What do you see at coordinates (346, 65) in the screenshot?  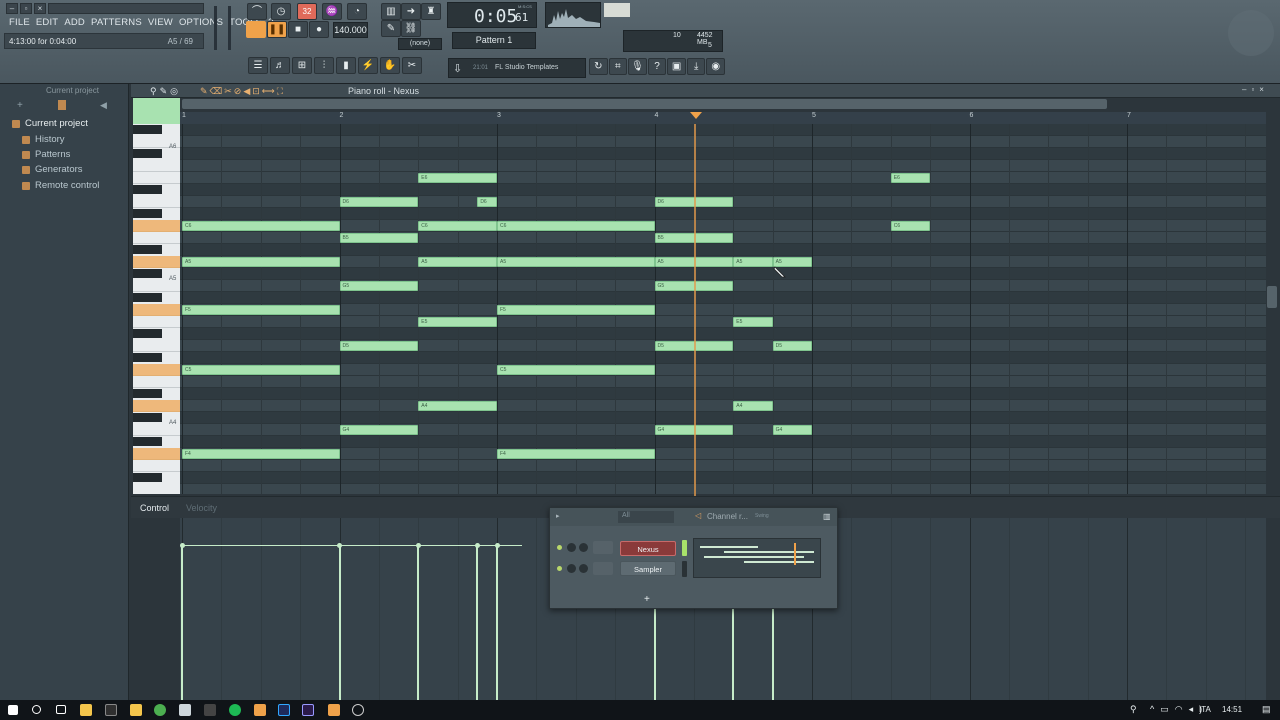 I see `plugin-icon: ▮` at bounding box center [346, 65].